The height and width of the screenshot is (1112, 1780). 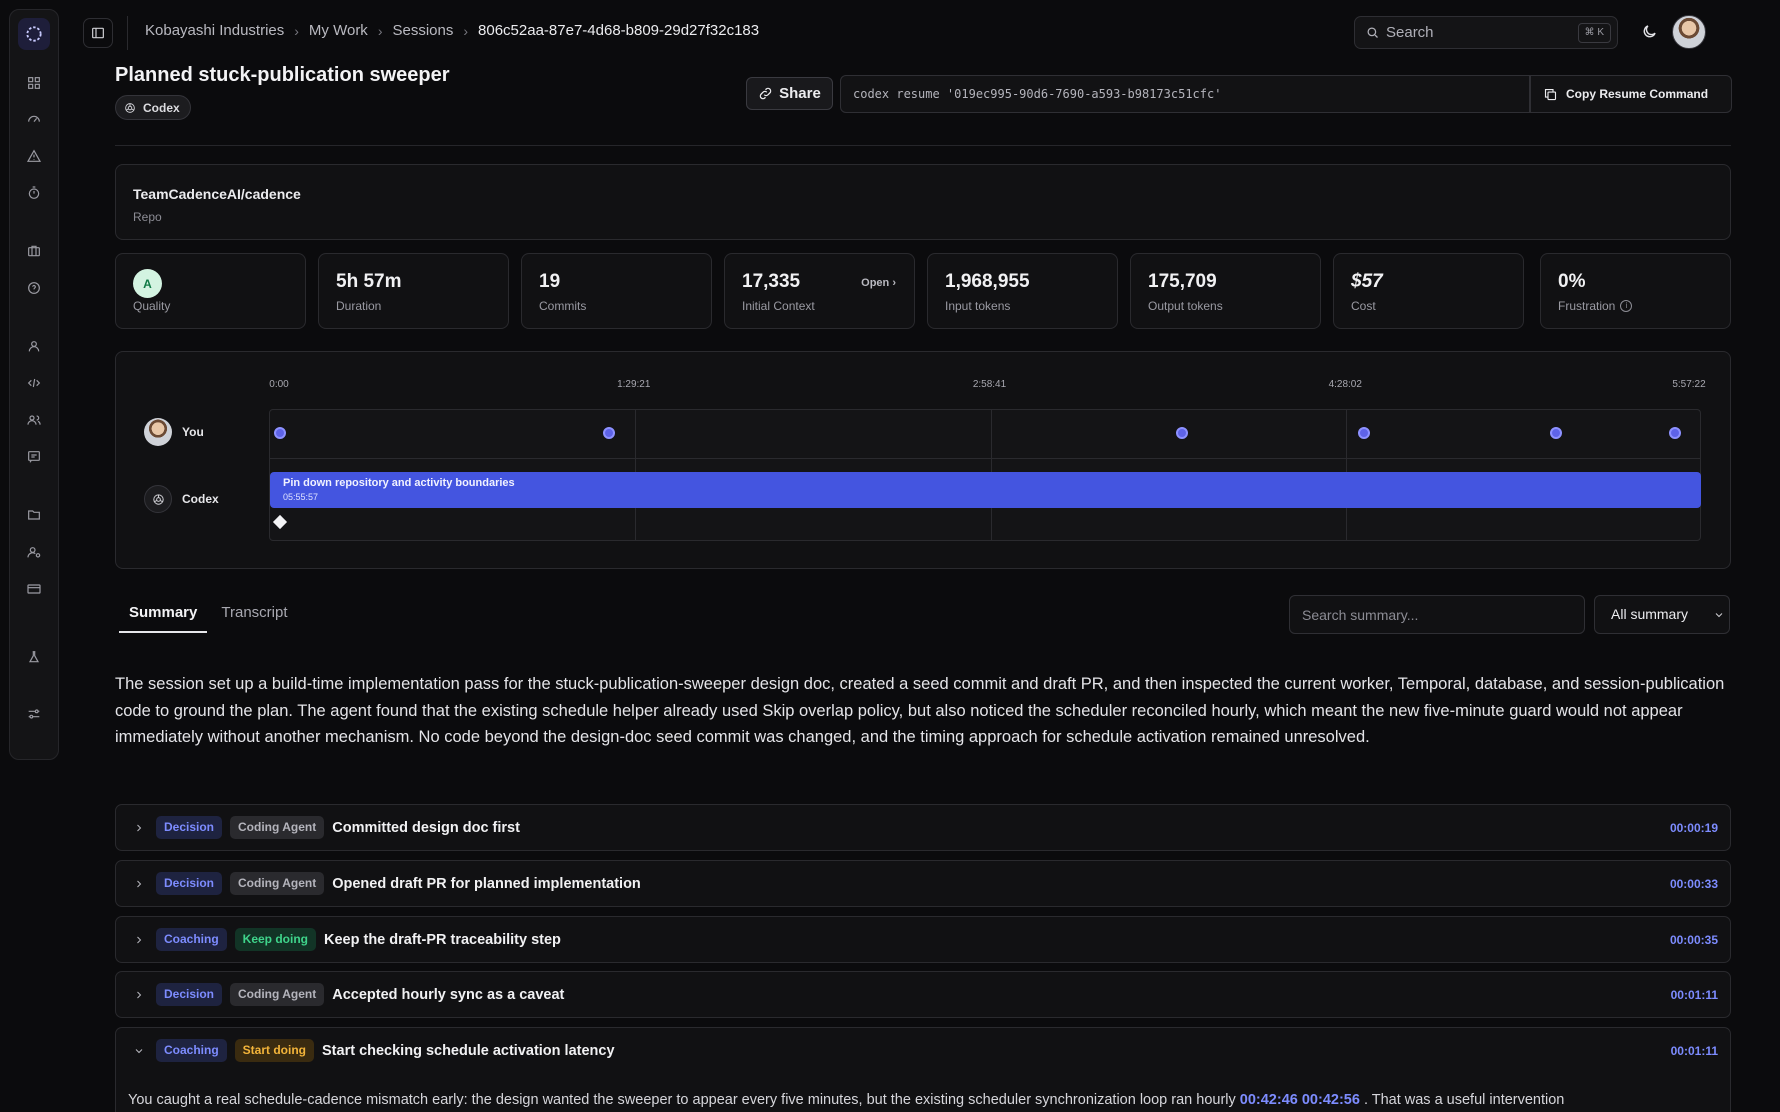 I want to click on dashboard-icon, so click(x=34, y=83).